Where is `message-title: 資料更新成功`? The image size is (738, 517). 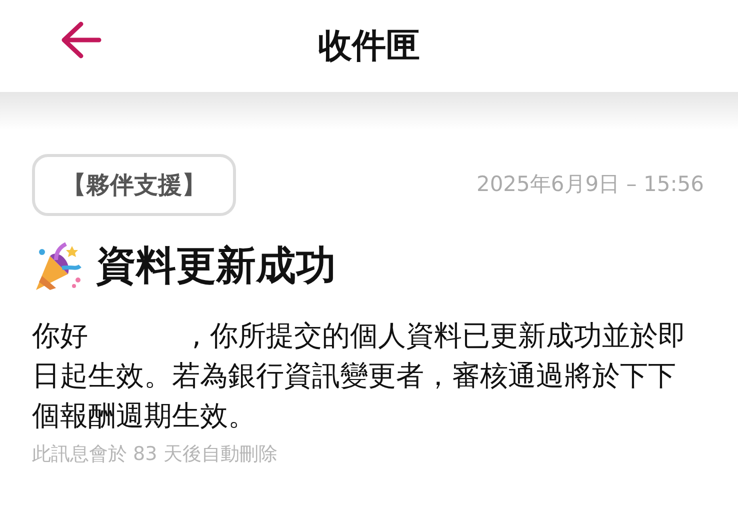 message-title: 資料更新成功 is located at coordinates (216, 266).